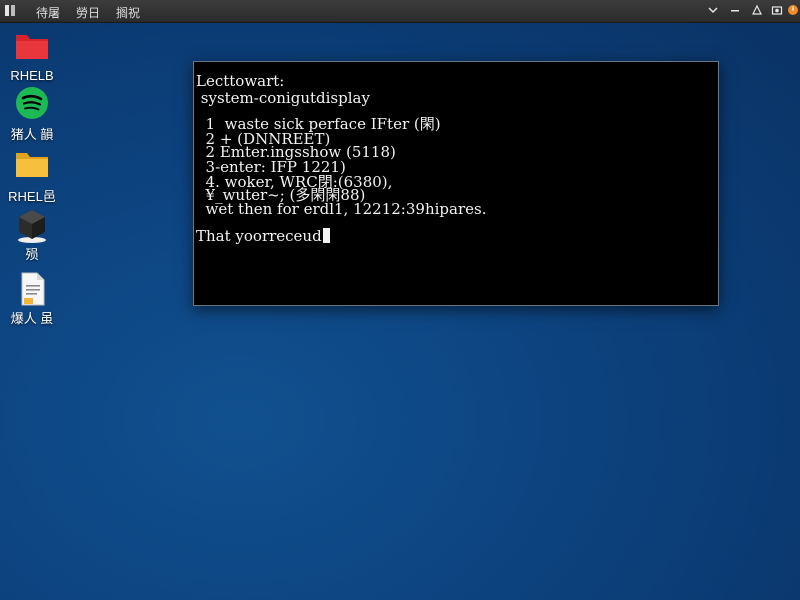 The height and width of the screenshot is (600, 800). What do you see at coordinates (793, 11) in the screenshot?
I see `power-icon` at bounding box center [793, 11].